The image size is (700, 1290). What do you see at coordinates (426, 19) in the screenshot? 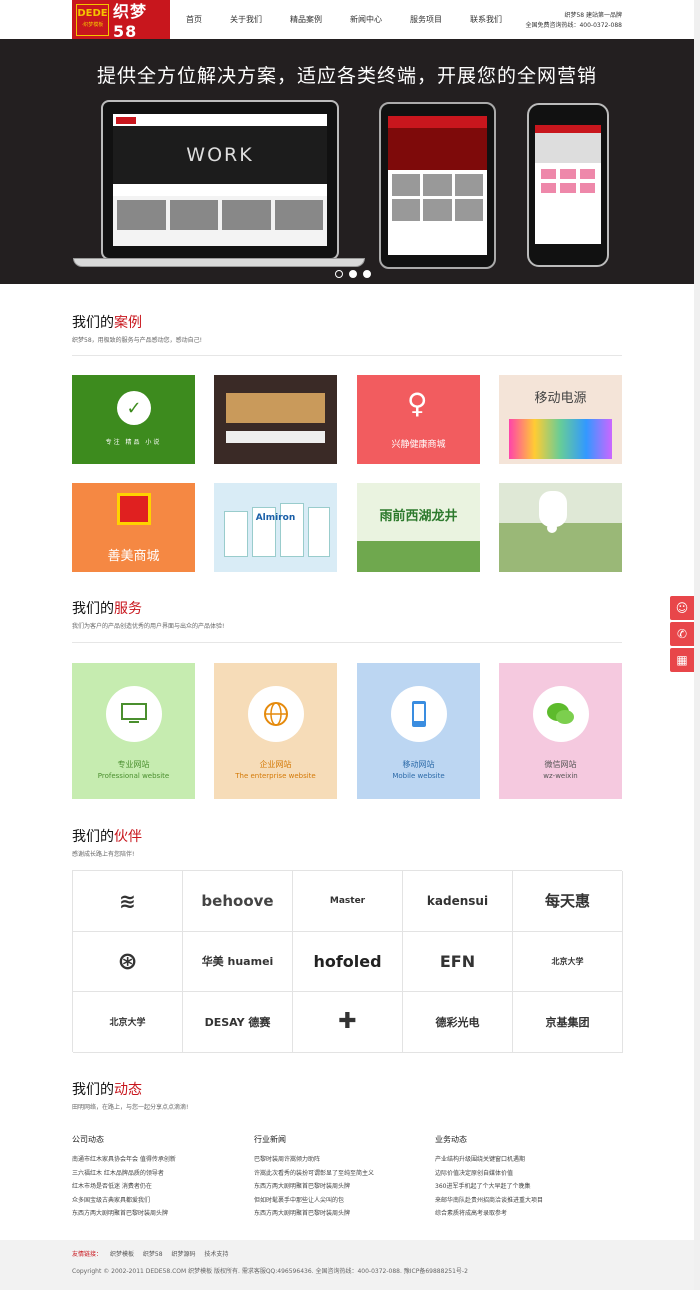
I see `nav-services: 服务项目` at bounding box center [426, 19].